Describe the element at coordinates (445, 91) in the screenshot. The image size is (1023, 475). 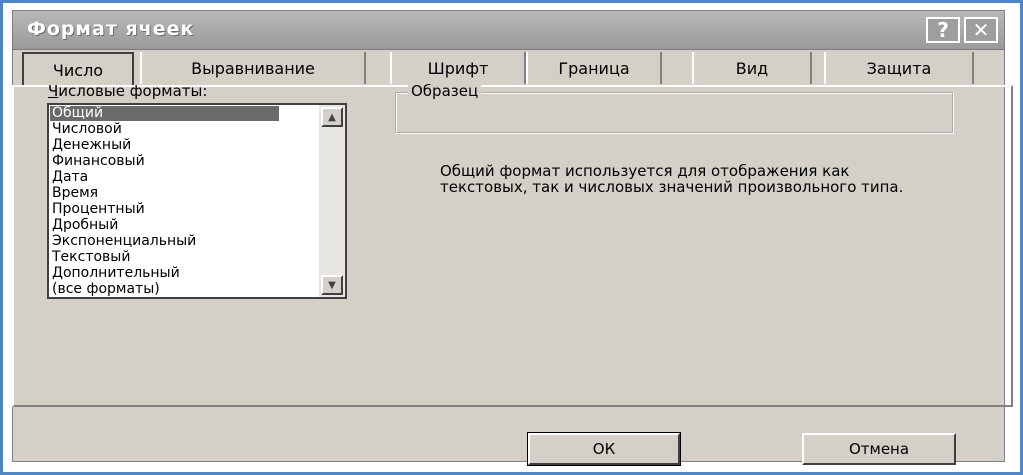
I see `sample-label: Образец` at that location.